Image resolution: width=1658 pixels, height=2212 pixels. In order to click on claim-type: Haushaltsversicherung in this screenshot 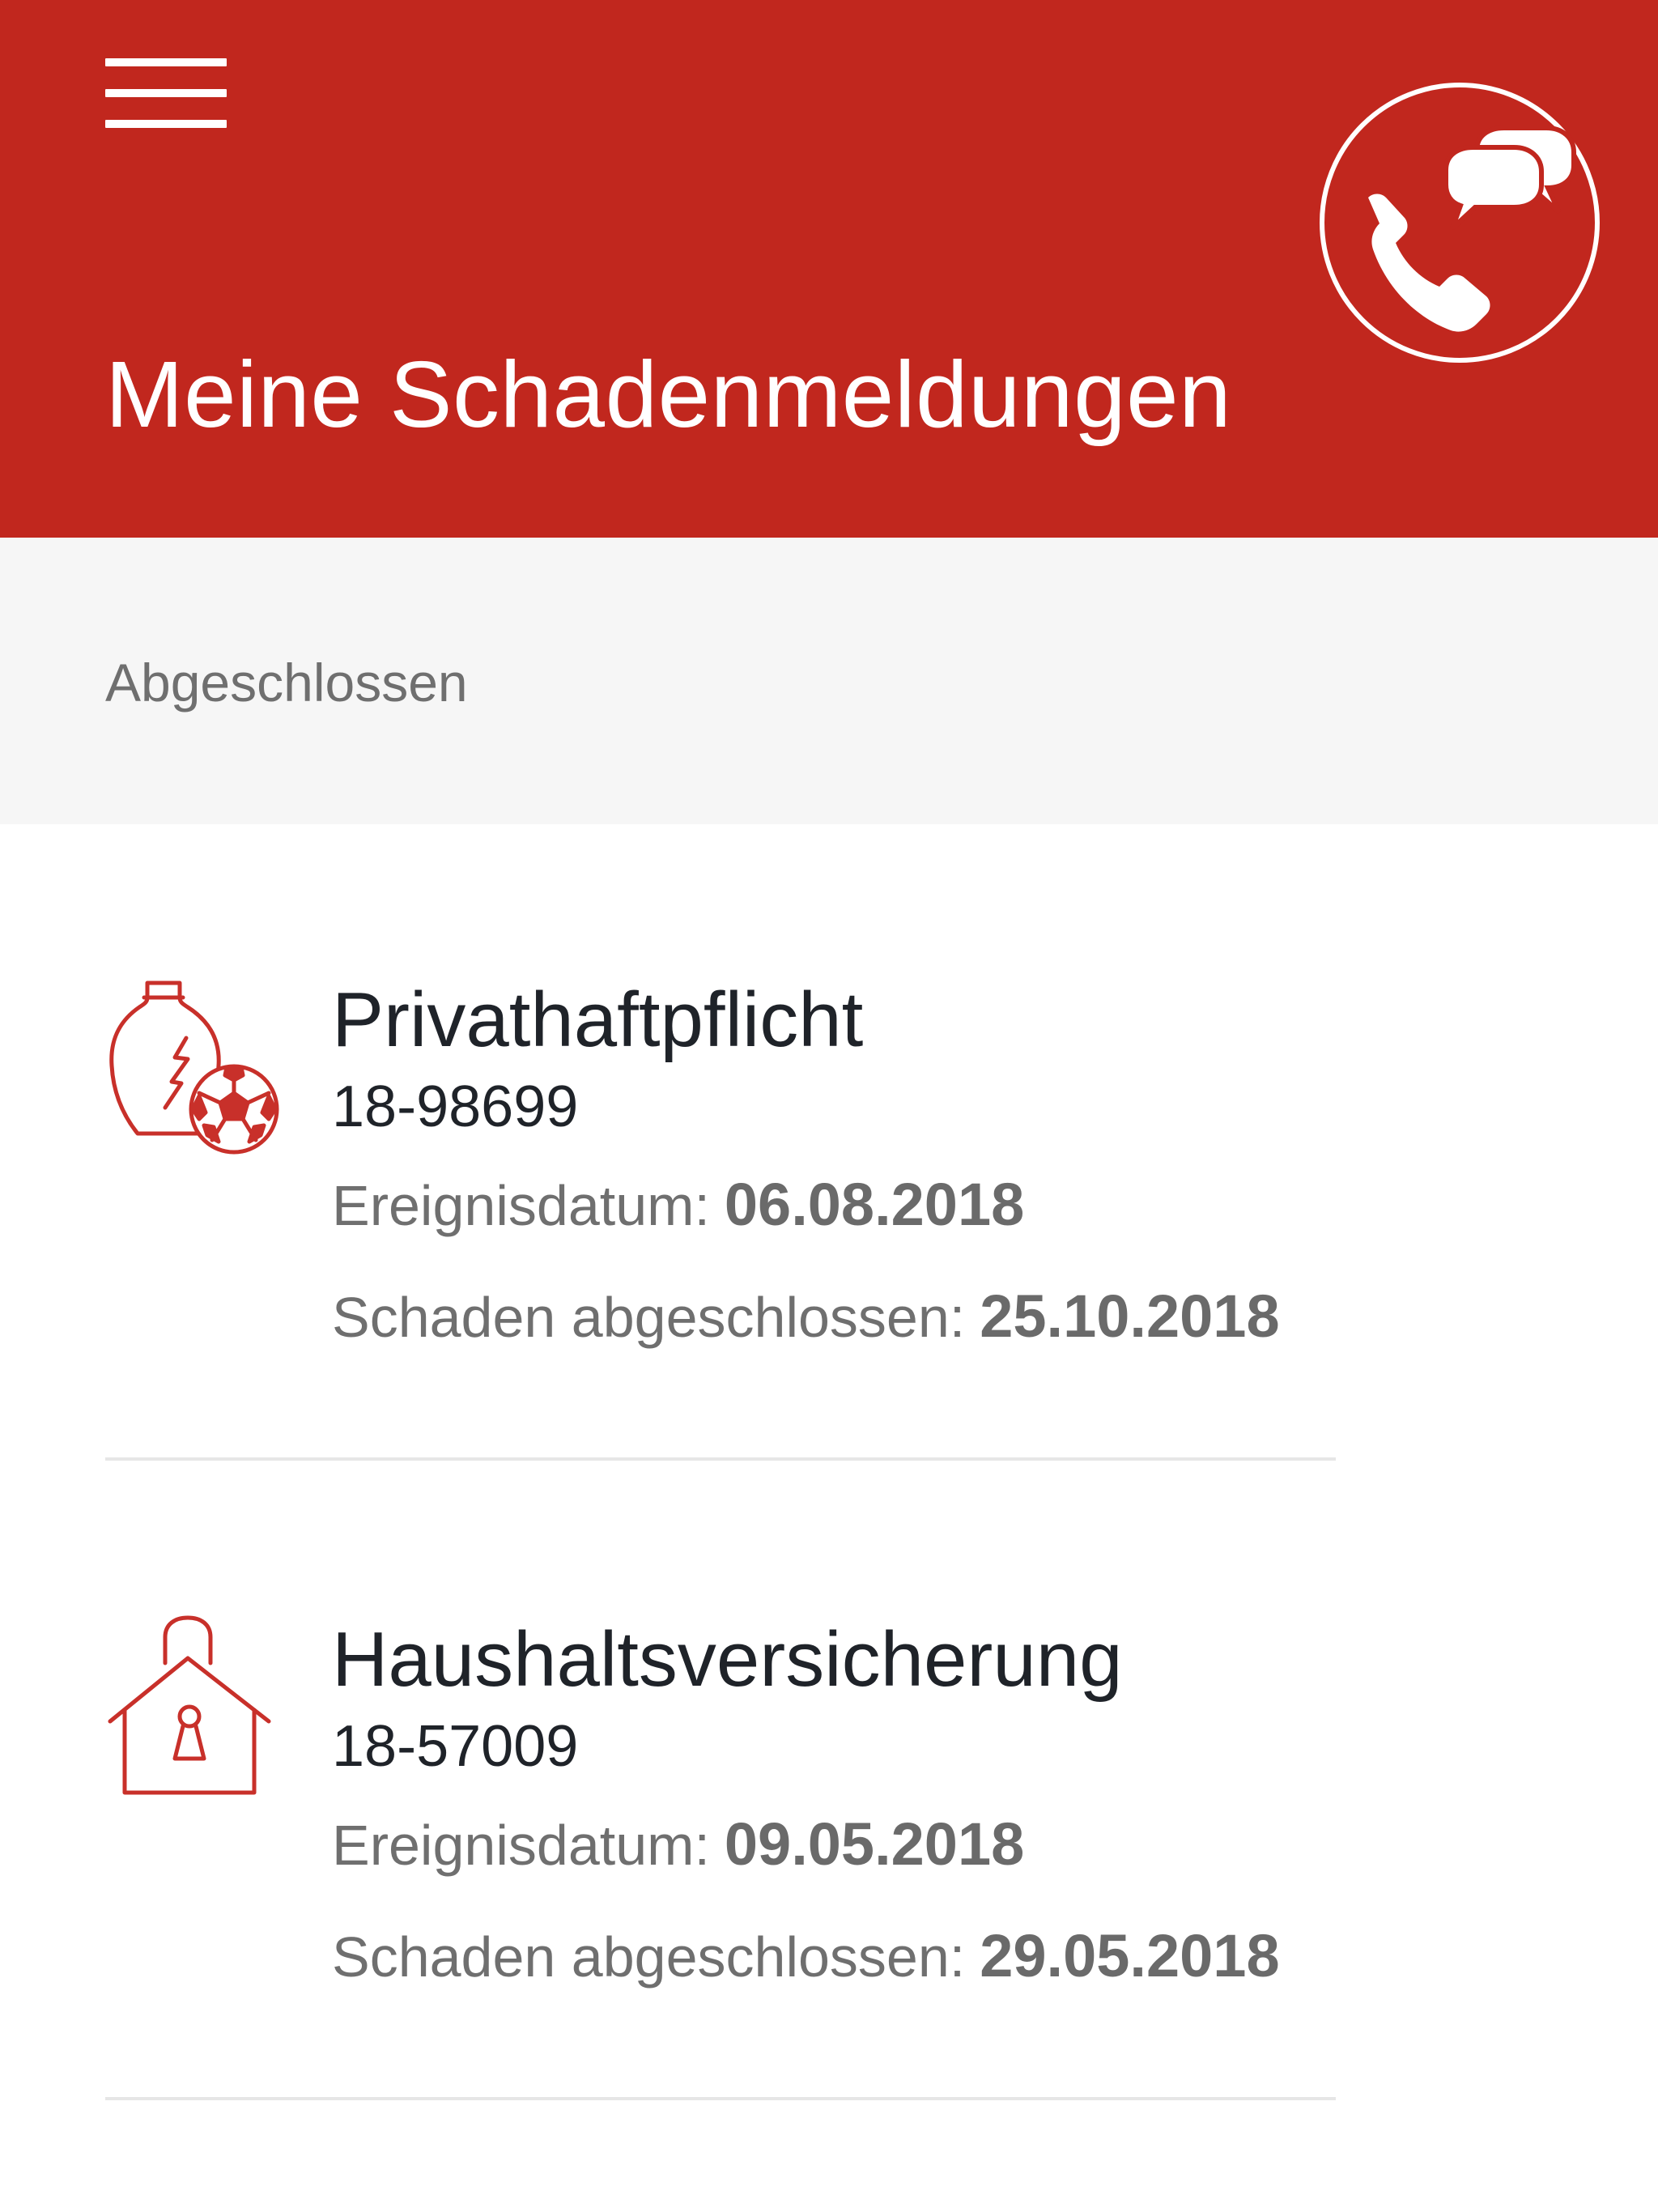, I will do `click(727, 1660)`.